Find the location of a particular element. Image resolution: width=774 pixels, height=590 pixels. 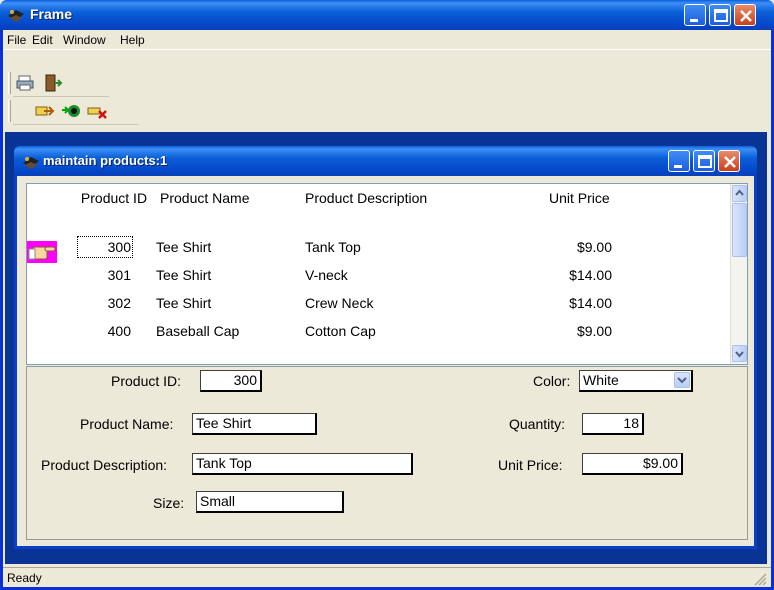

child-close-button is located at coordinates (729, 161).